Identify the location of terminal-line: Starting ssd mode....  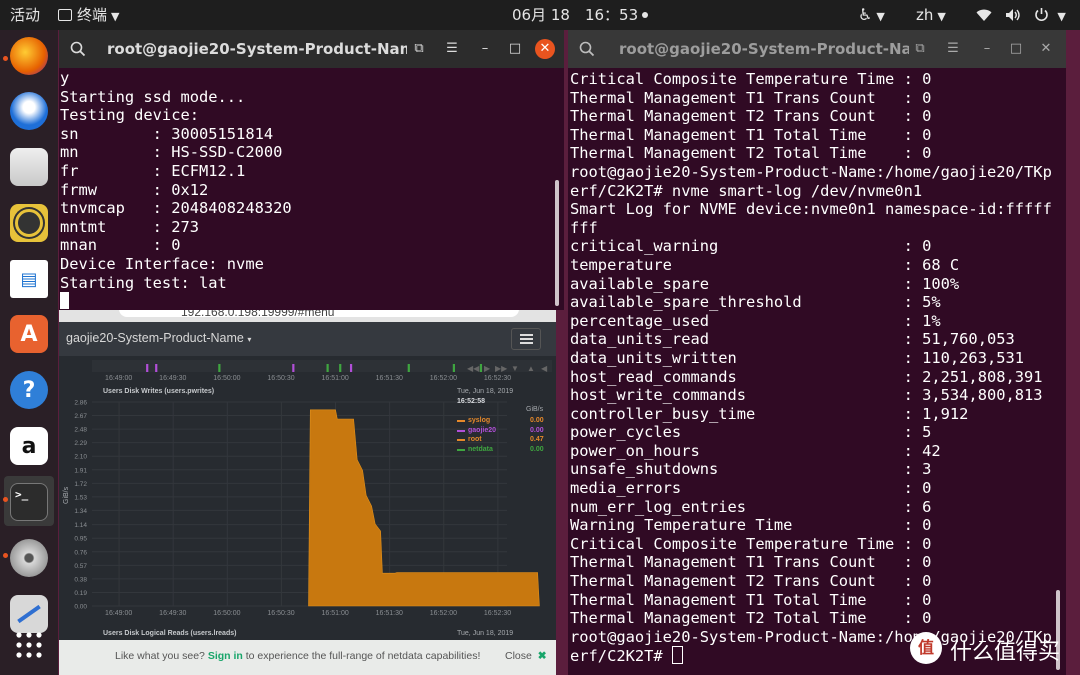
(153, 96).